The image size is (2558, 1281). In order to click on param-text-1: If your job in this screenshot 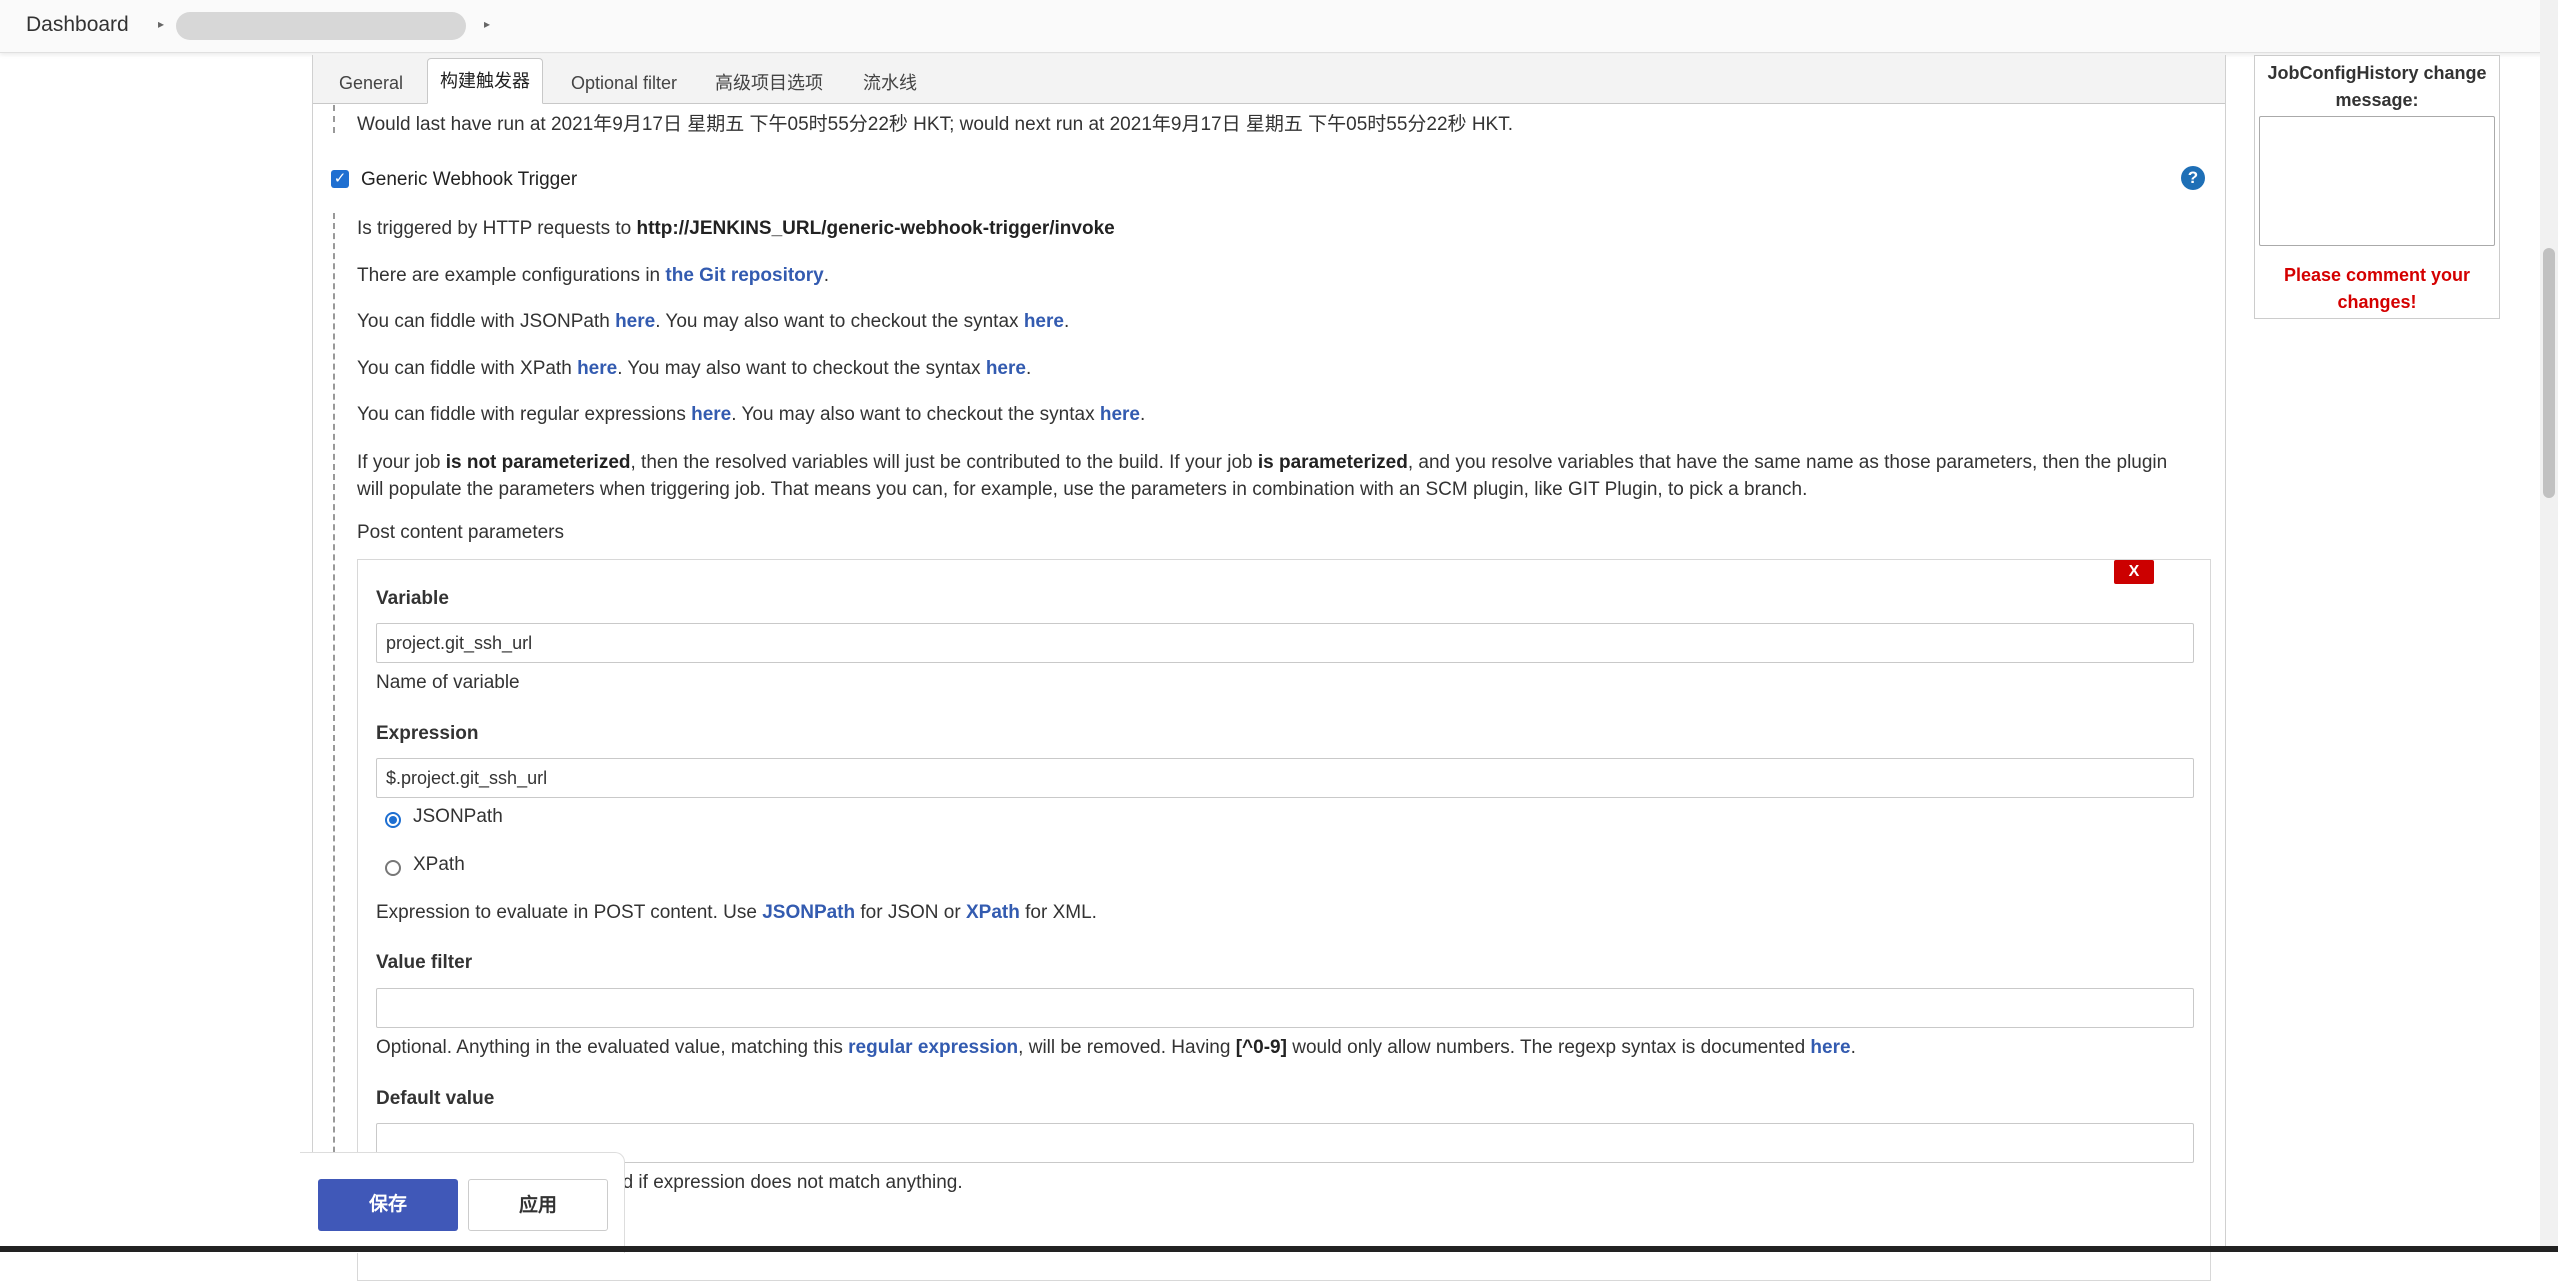, I will do `click(401, 462)`.